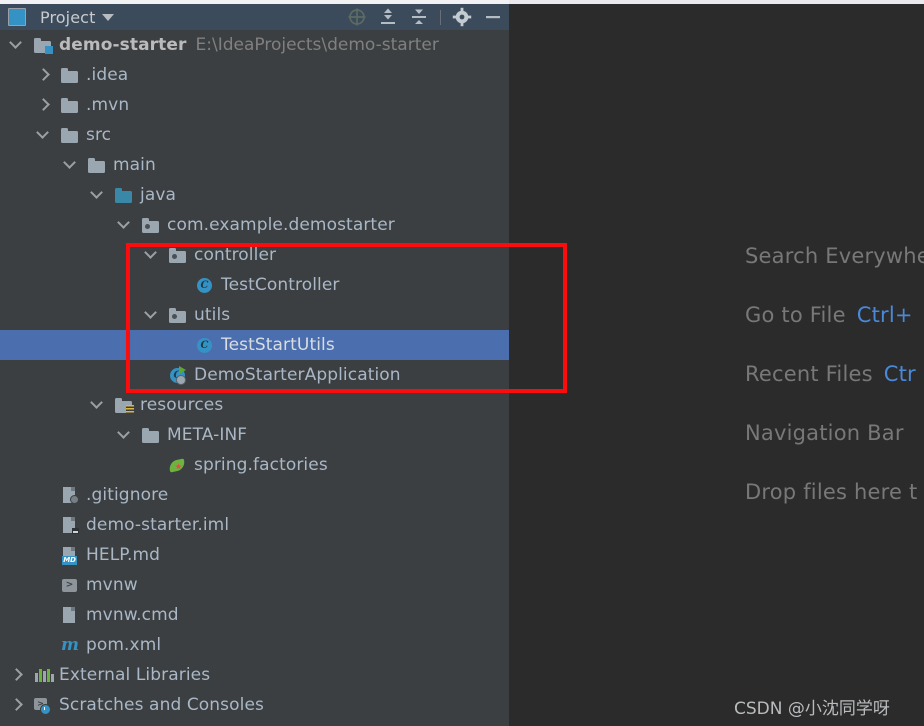  What do you see at coordinates (254, 495) in the screenshot?
I see `tree-row: .gitignore` at bounding box center [254, 495].